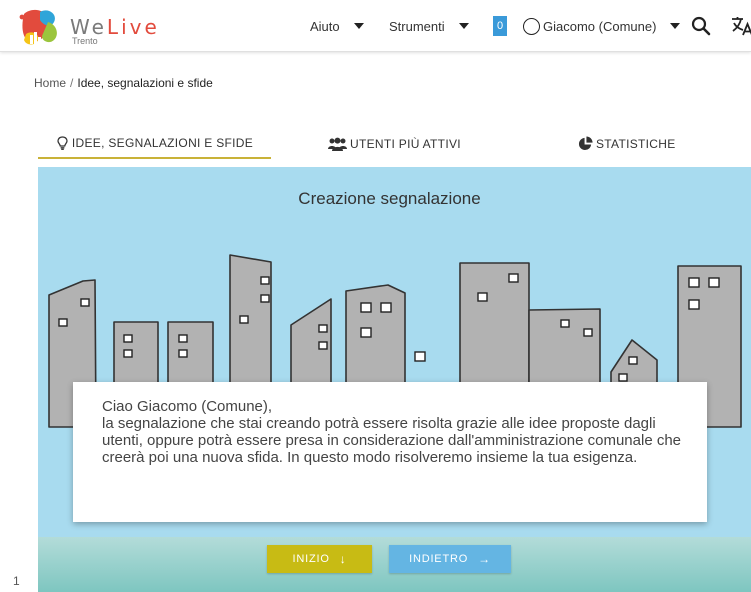 The width and height of the screenshot is (751, 592). I want to click on user-name: Giacomo (Comune), so click(600, 26).